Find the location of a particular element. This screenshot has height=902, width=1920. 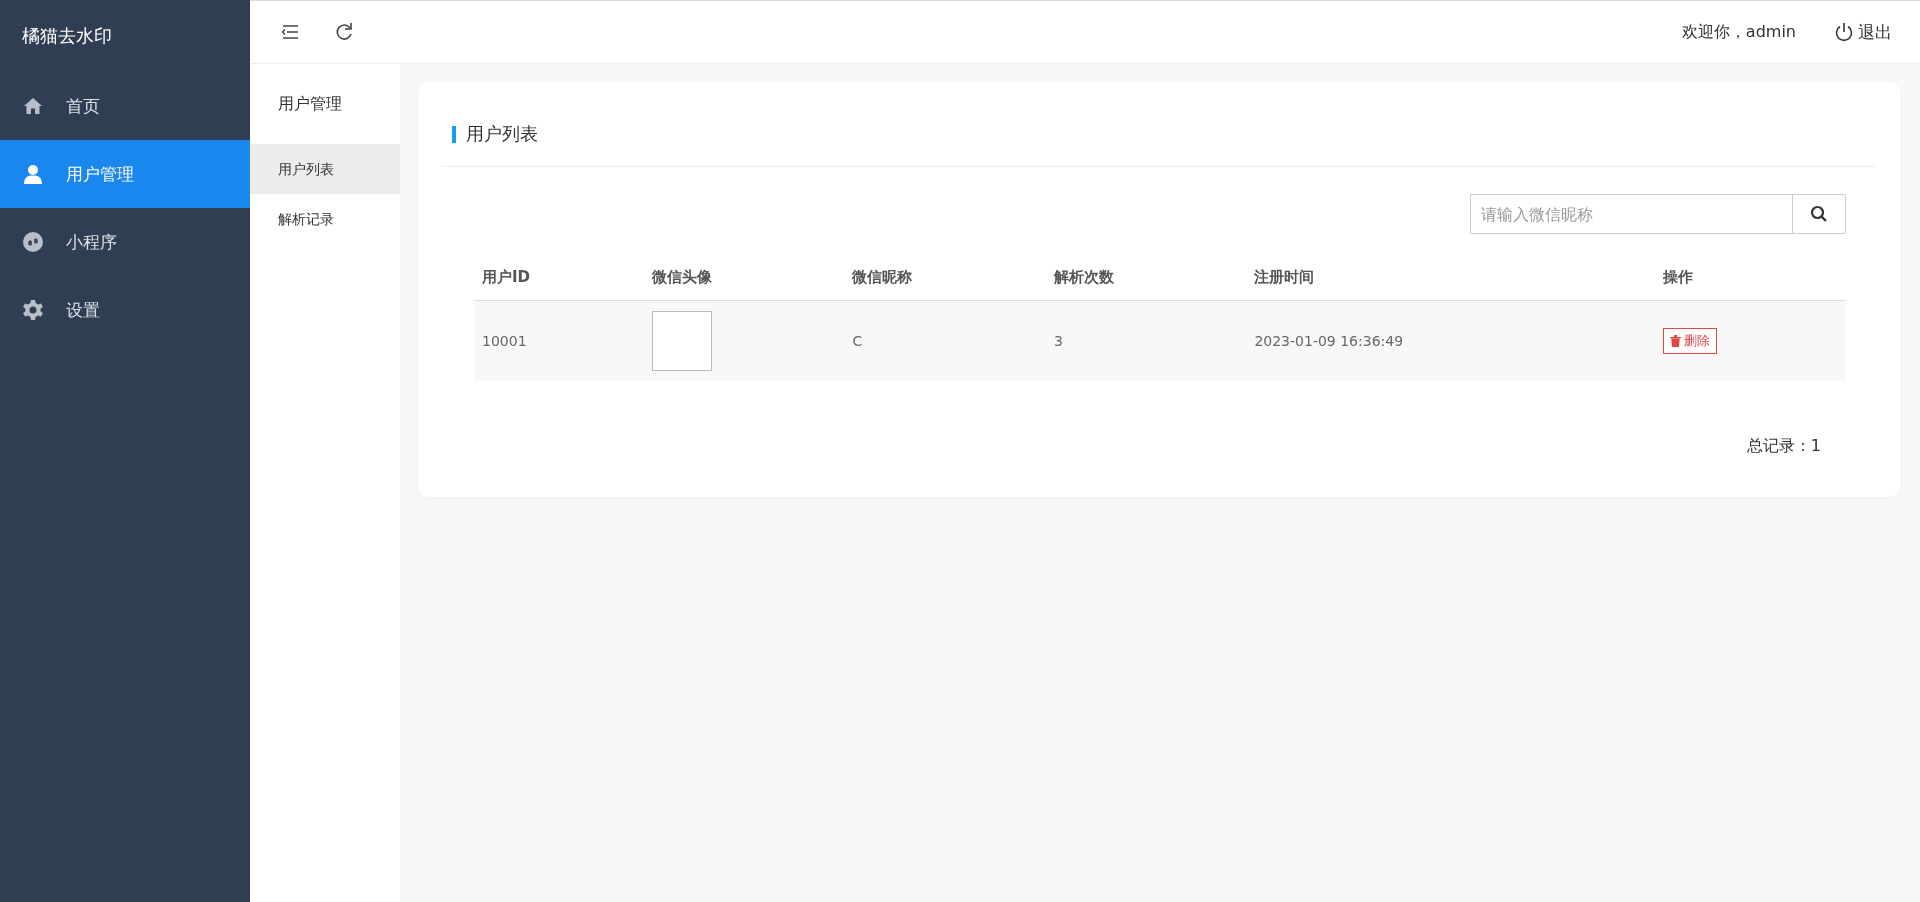

subnav-item: 用户列表 is located at coordinates (325, 169).